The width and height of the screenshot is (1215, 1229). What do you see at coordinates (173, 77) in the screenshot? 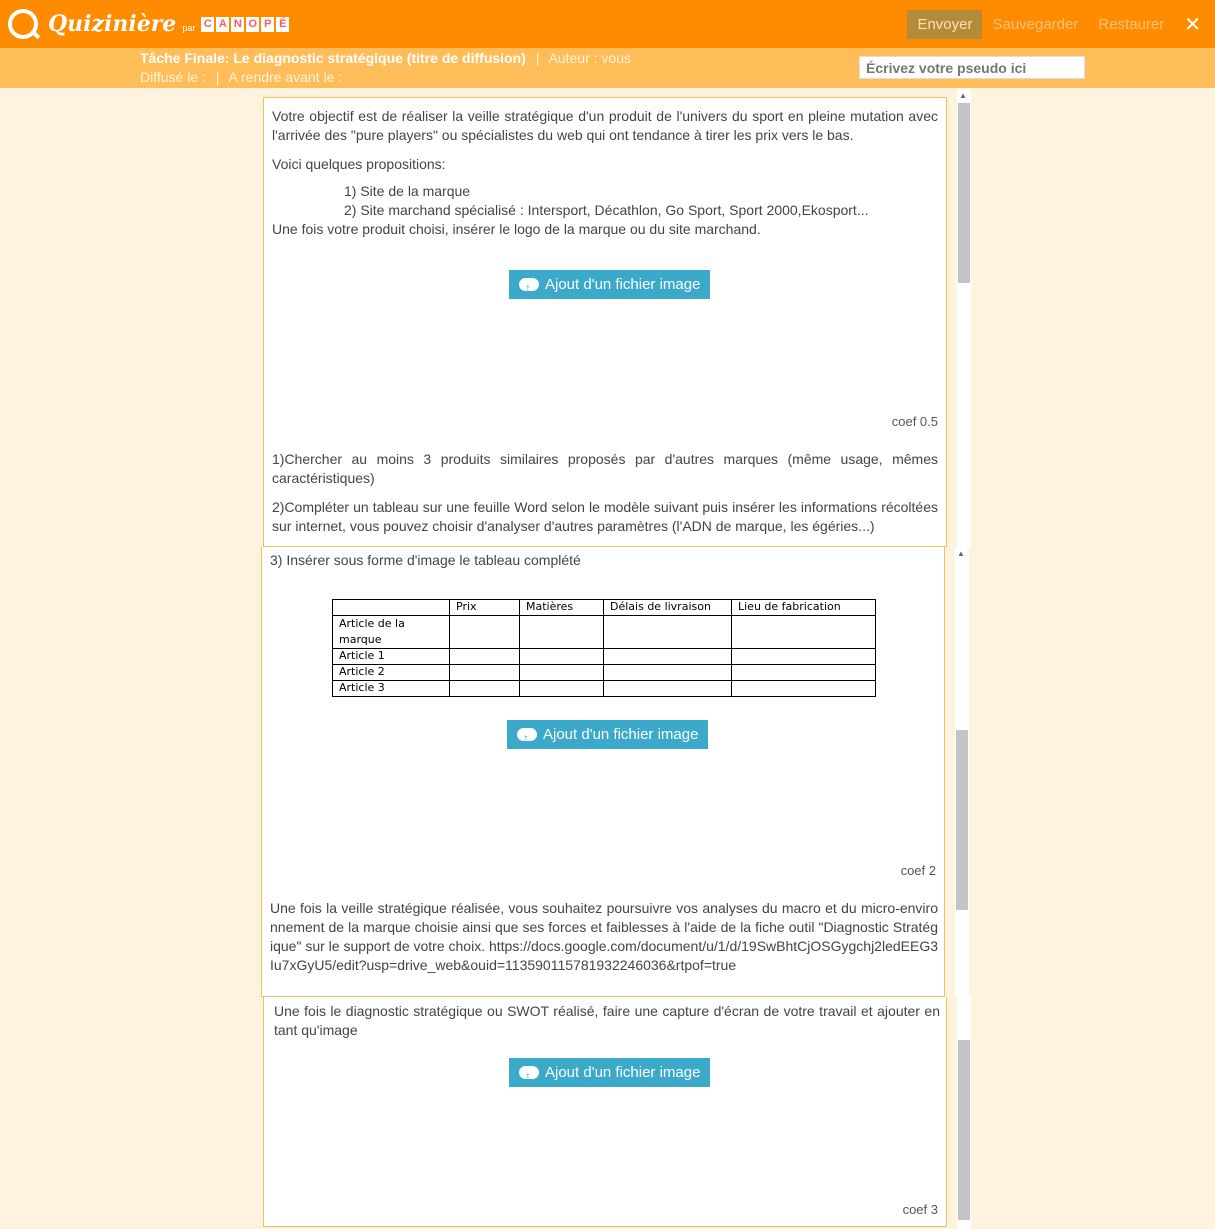
I see `task-diffuse-date: Diffusé le :` at bounding box center [173, 77].